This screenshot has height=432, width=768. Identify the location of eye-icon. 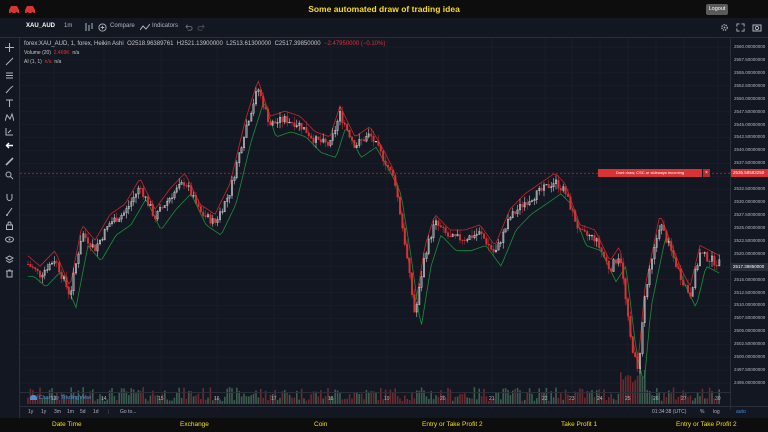
(9, 239).